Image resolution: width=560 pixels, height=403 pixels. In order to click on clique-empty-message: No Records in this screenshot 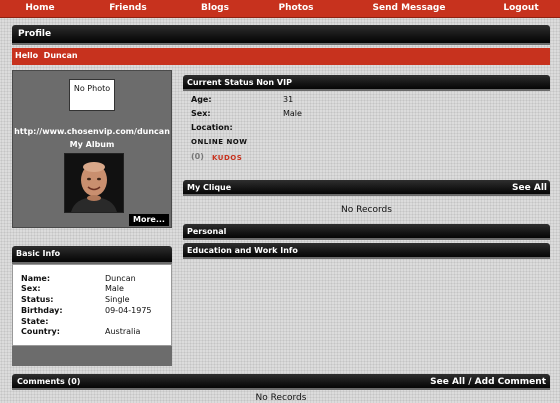, I will do `click(366, 210)`.